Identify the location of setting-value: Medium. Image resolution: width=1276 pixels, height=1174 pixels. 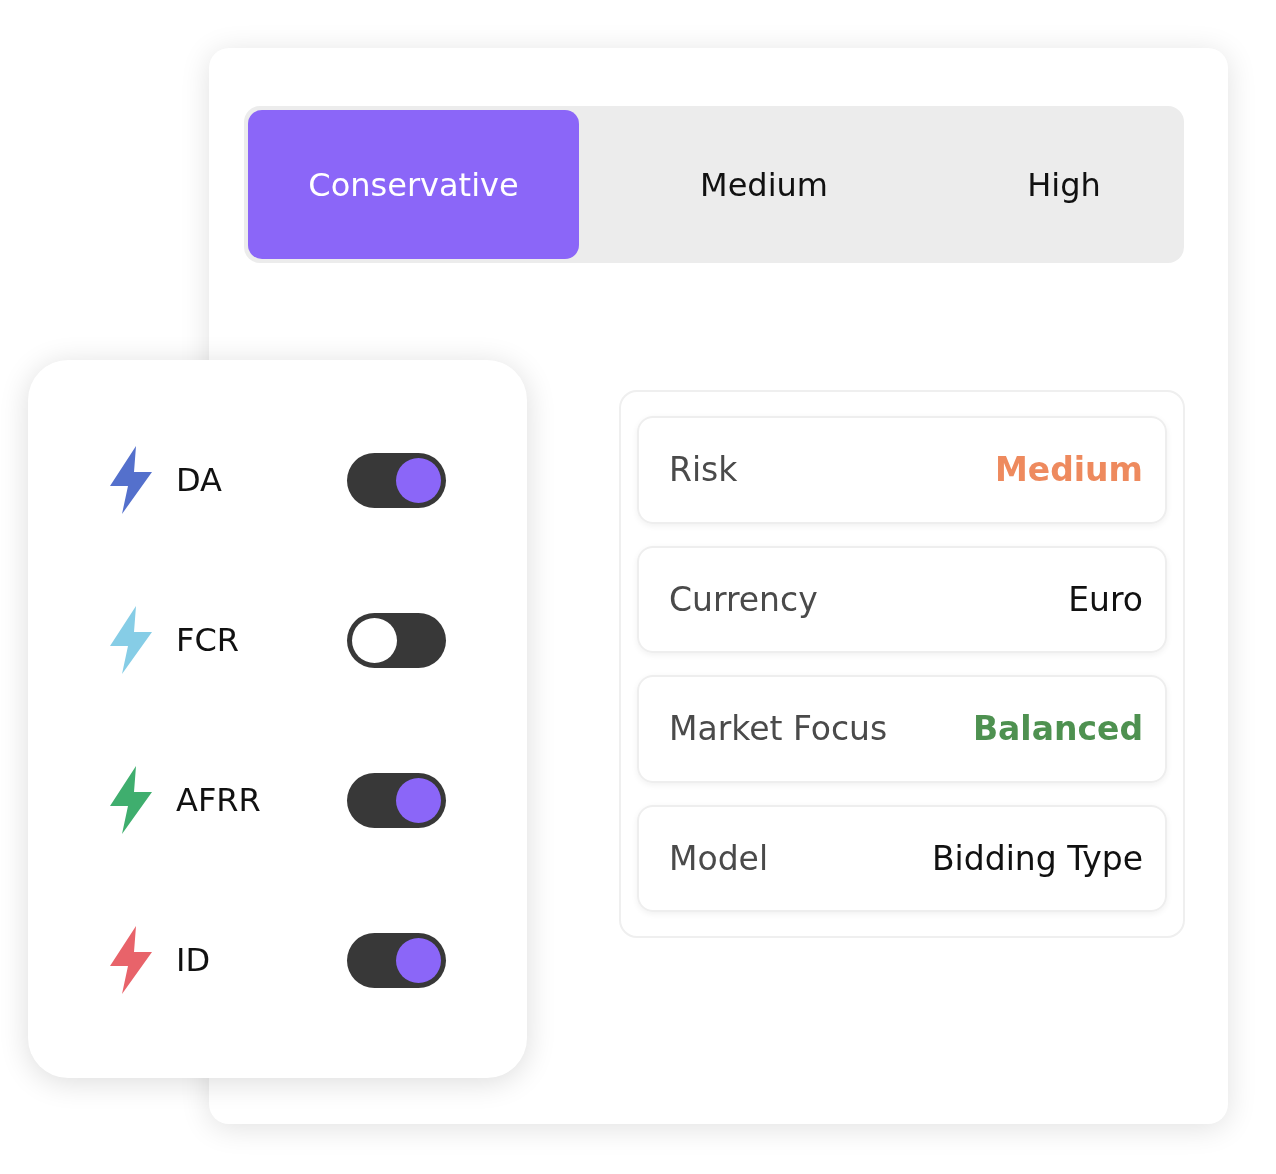
(1068, 470).